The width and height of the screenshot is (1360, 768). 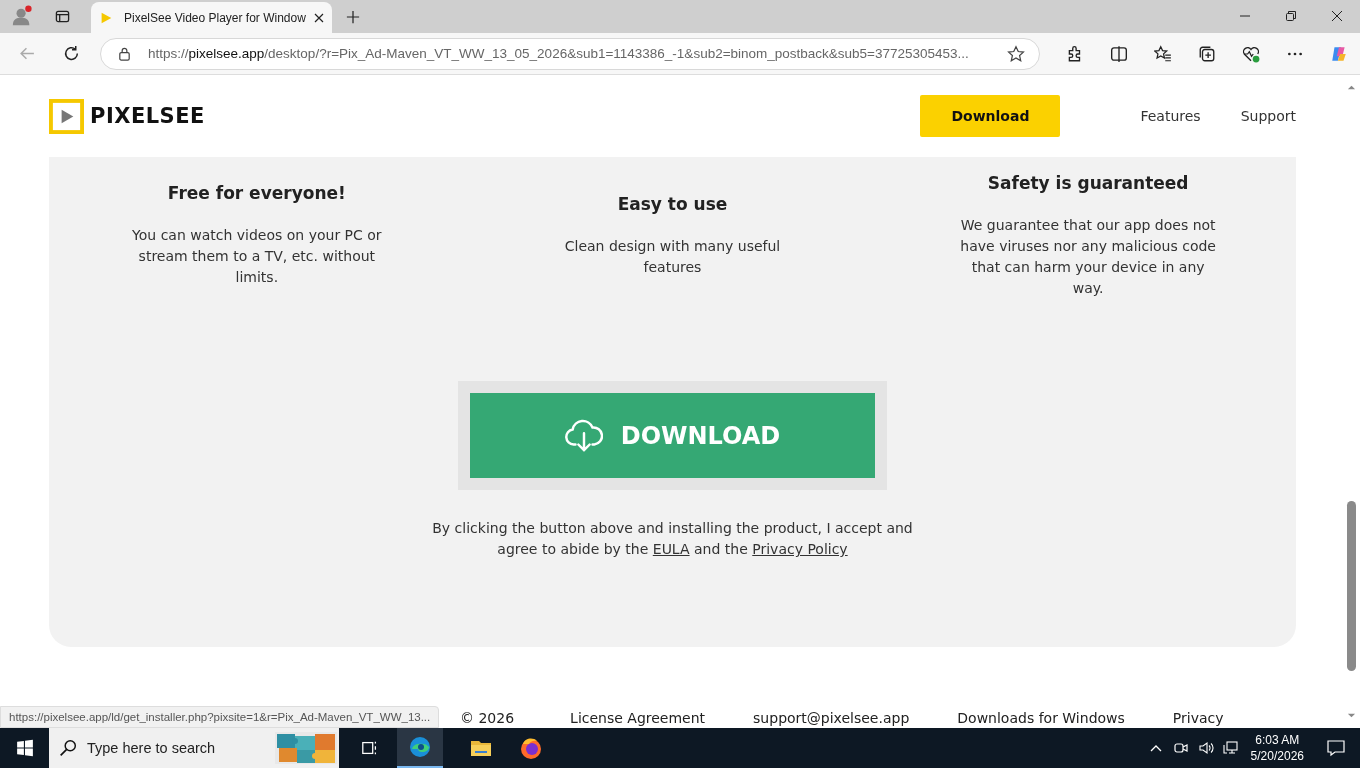 I want to click on nav-link: Support, so click(x=1268, y=116).